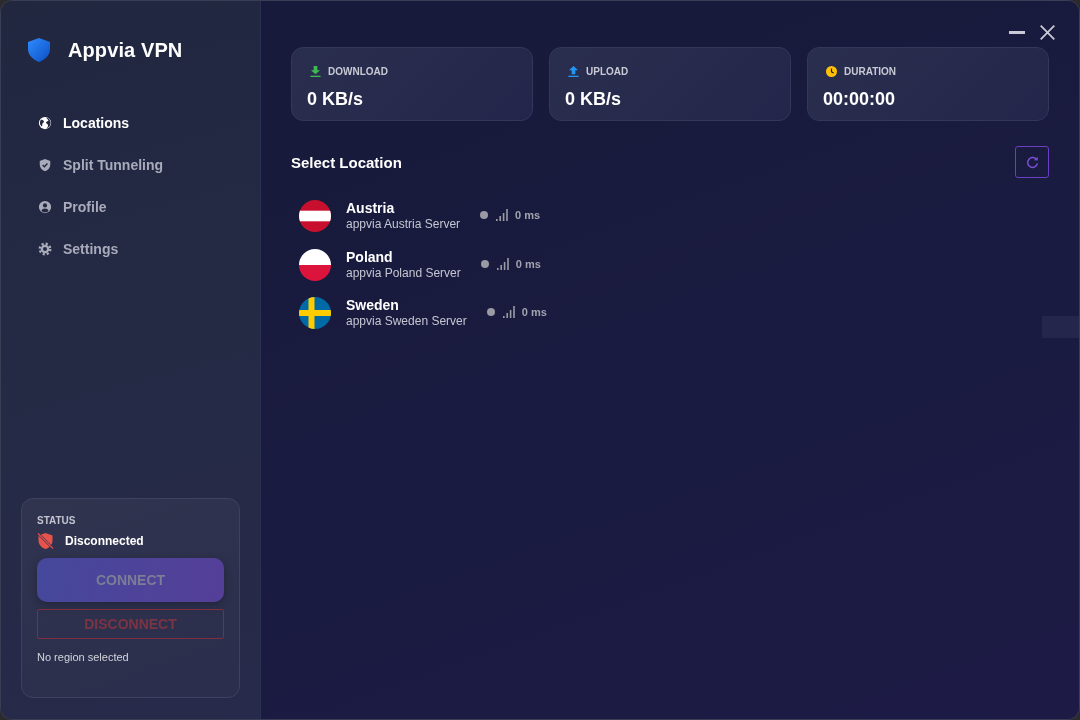  What do you see at coordinates (1060, 327) in the screenshot?
I see `edge-panel` at bounding box center [1060, 327].